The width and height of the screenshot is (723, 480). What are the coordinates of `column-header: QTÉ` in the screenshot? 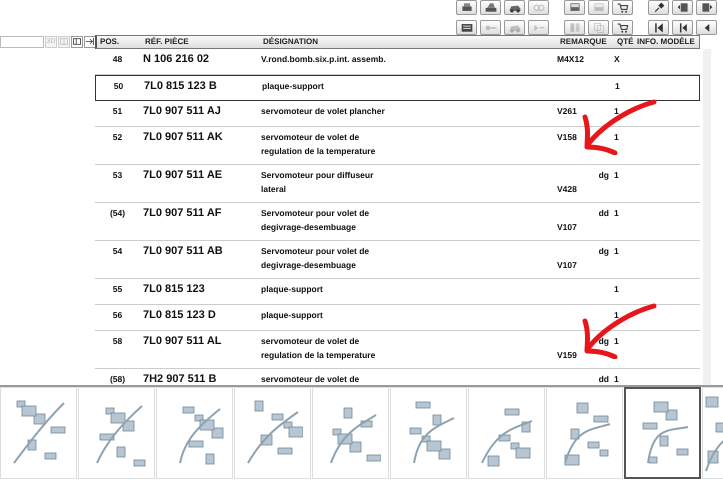 It's located at (625, 41).